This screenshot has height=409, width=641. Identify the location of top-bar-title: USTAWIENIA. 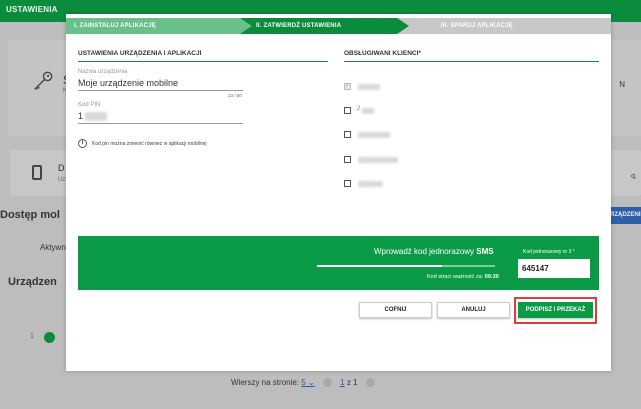
(32, 9).